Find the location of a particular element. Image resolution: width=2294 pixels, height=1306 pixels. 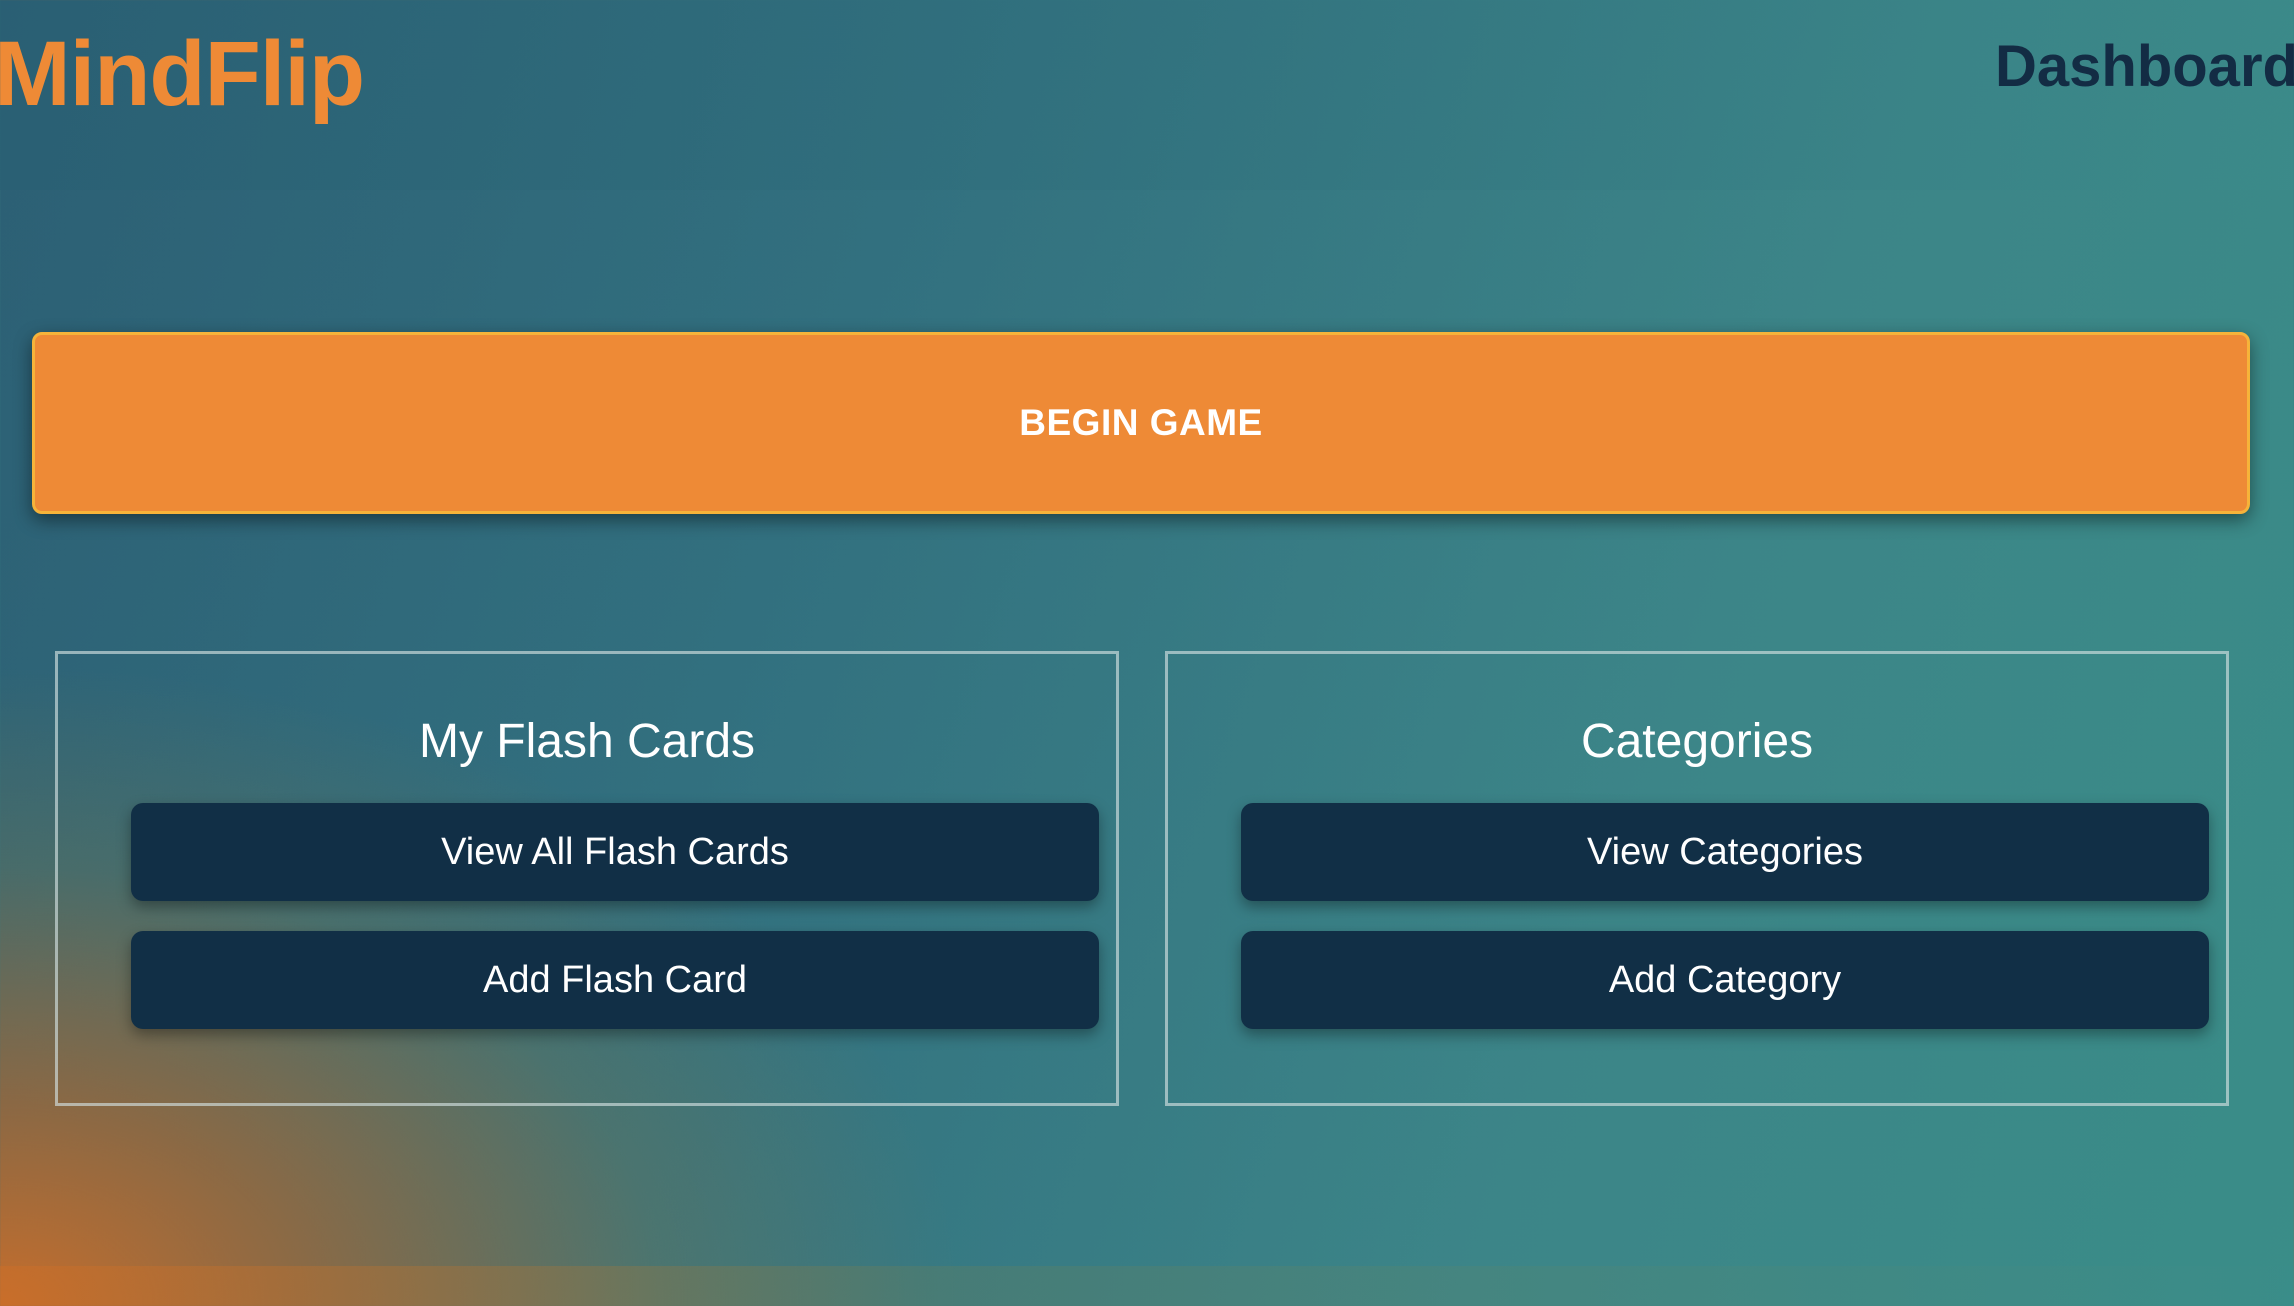

begin-game-button: BEGIN GAME is located at coordinates (1141, 423).